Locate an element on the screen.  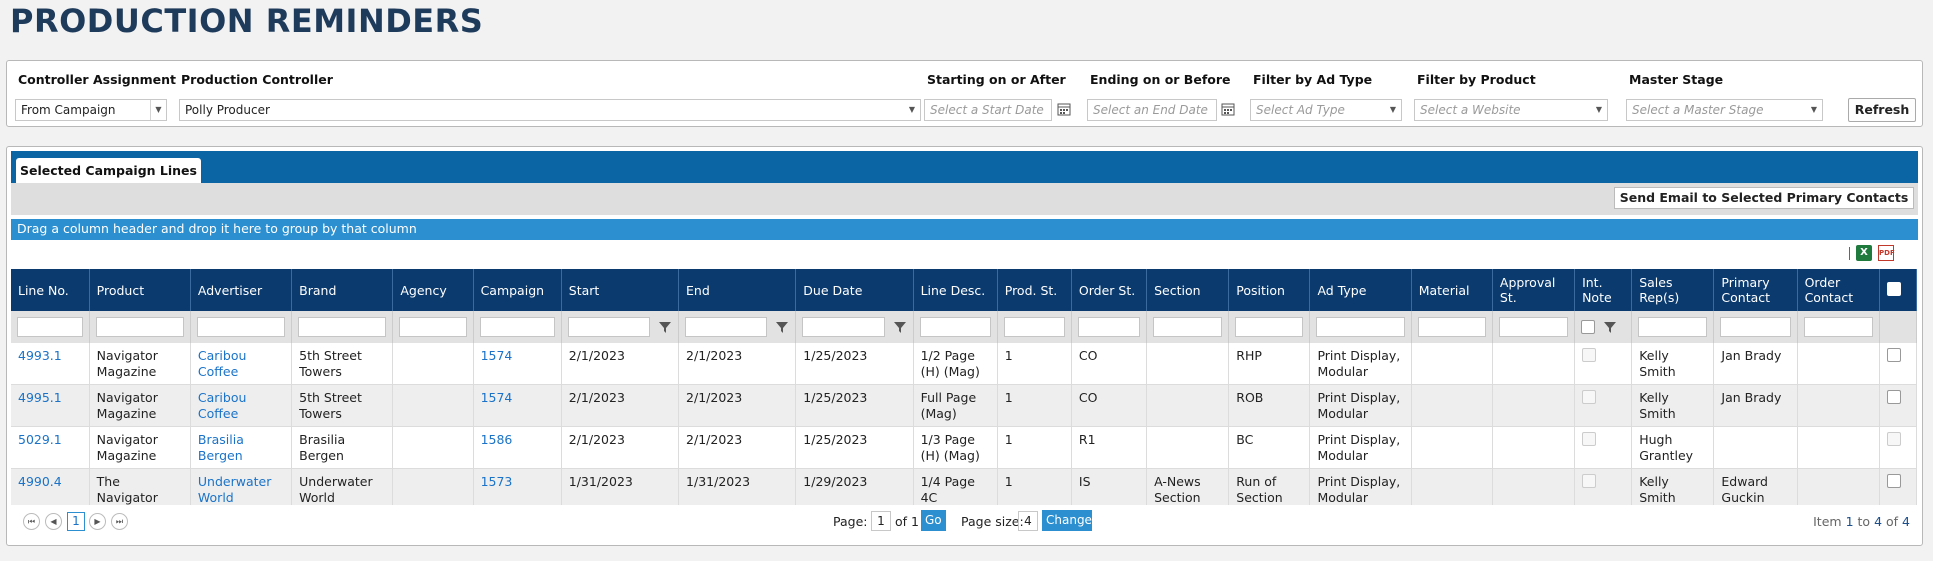
prod-status-cell: 1 is located at coordinates (1034, 405).